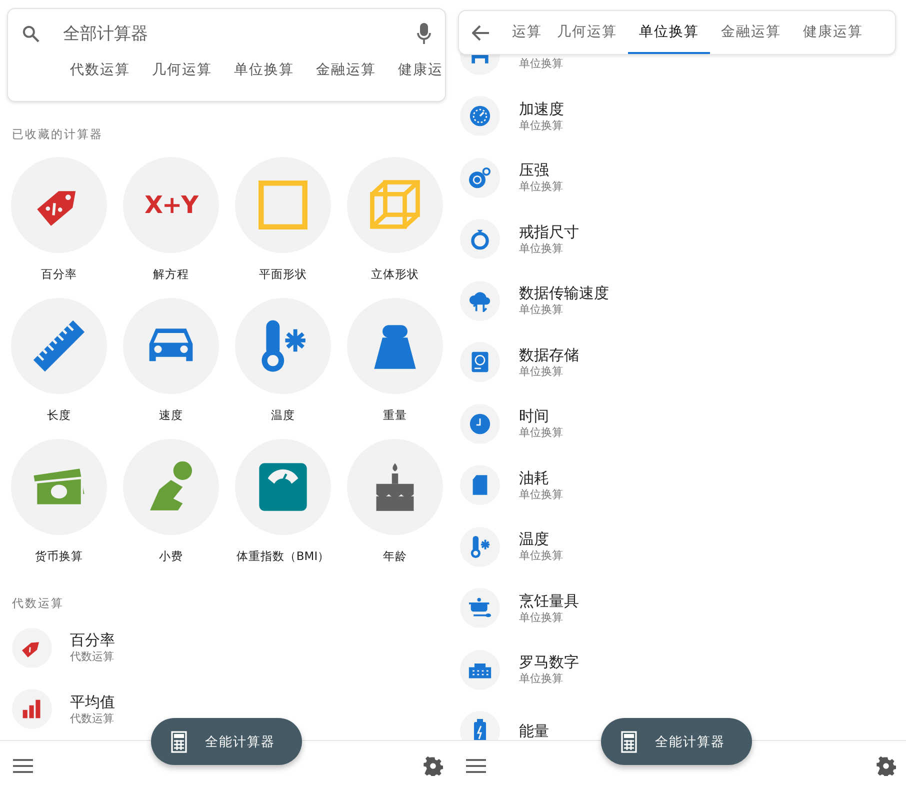 This screenshot has height=790, width=906. I want to click on equation-icon: X+Y, so click(171, 205).